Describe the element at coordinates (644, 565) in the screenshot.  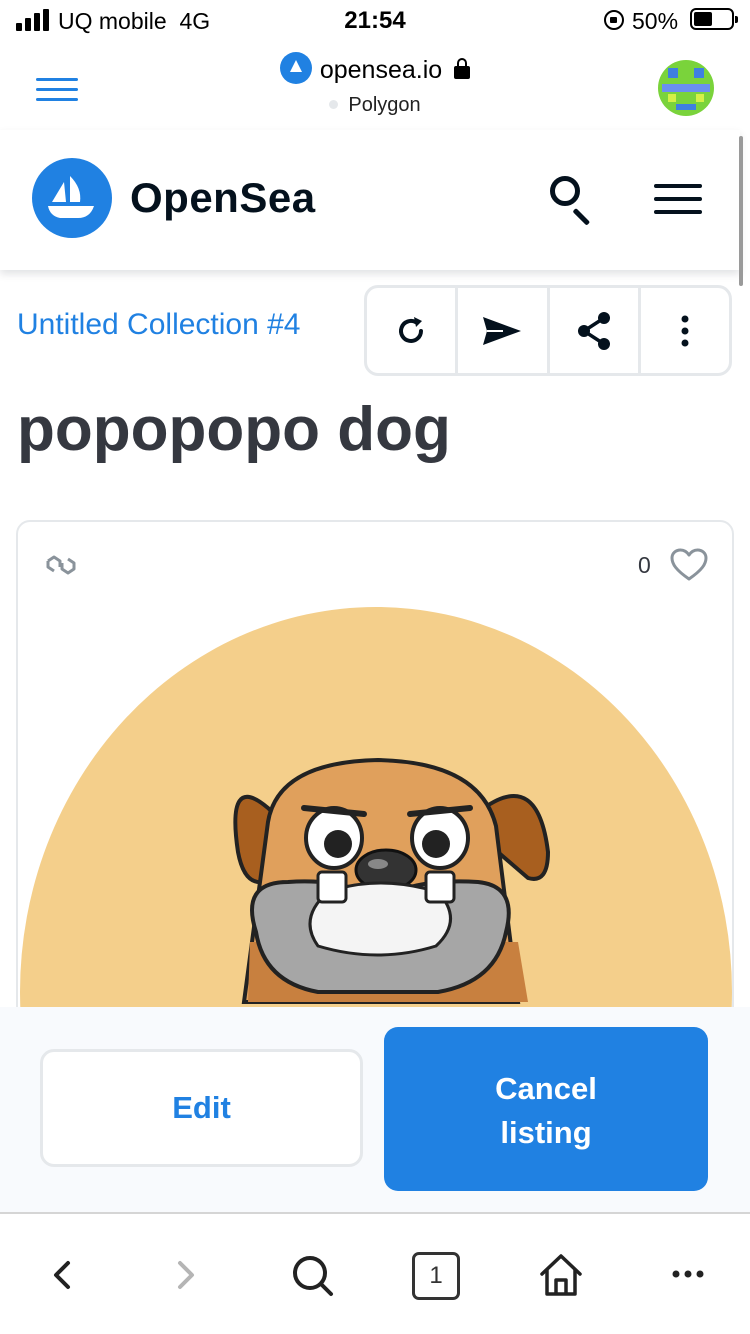
I see `favorites-count: 0` at that location.